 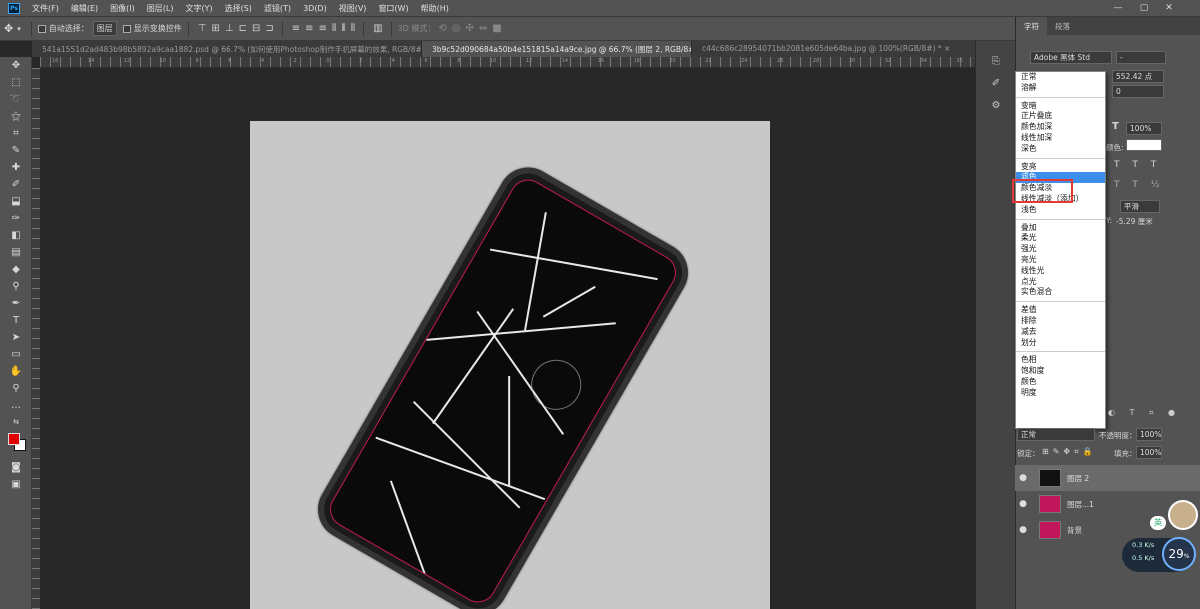 I want to click on swap-colors-icon: ⇆, so click(x=16, y=422).